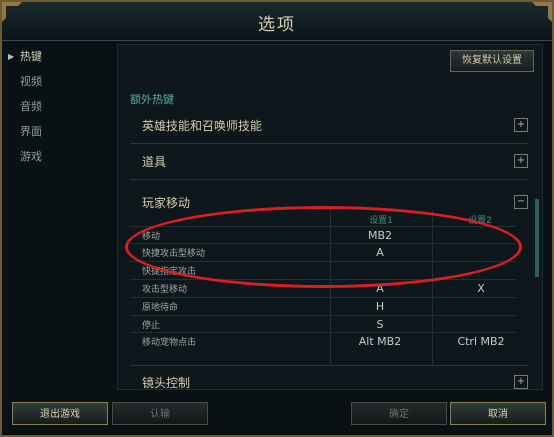  I want to click on sidebar-item-label: 音频, so click(31, 106).